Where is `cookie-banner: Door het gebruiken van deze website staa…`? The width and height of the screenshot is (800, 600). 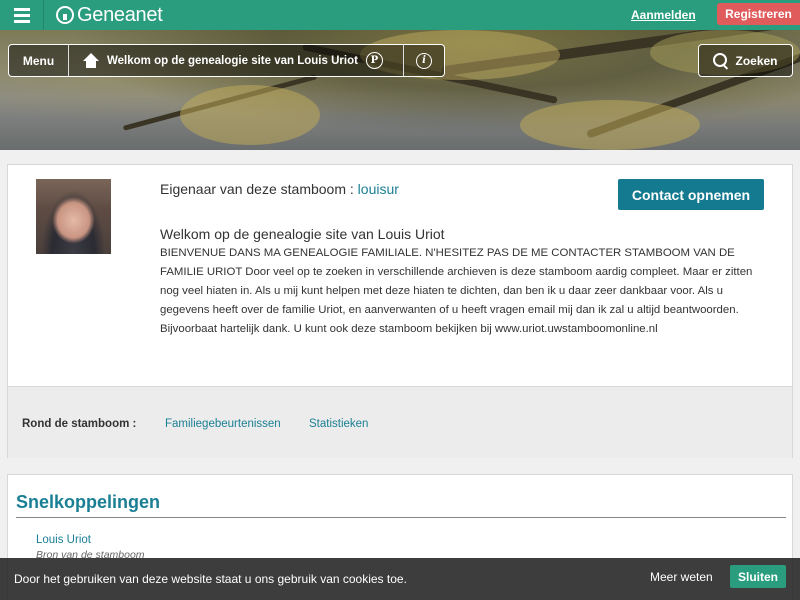
cookie-banner: Door het gebruiken van deze website staa… is located at coordinates (400, 579).